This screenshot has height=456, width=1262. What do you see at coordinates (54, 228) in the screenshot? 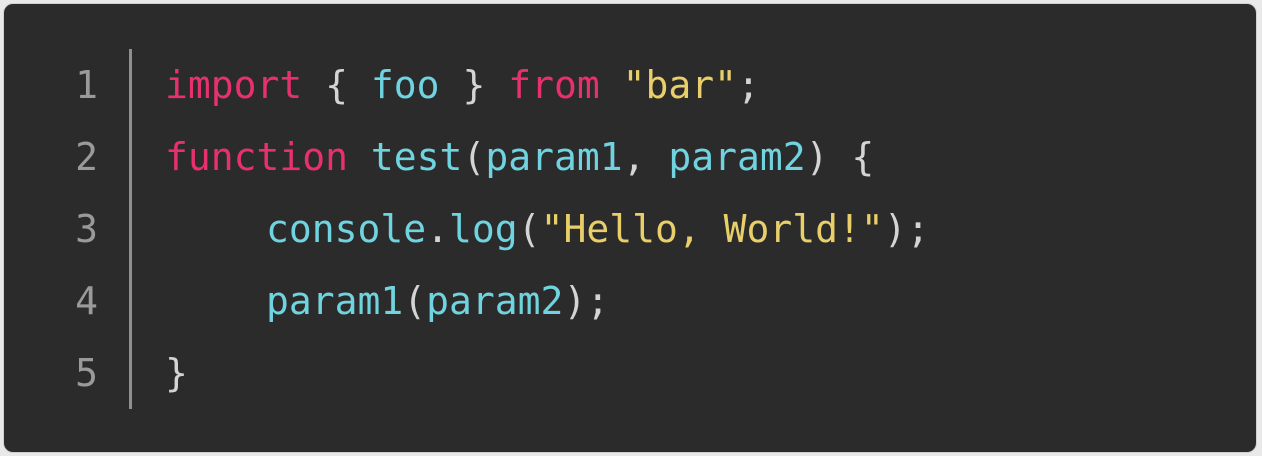
I see `line-number-gutter: 1 2 3 4 5` at bounding box center [54, 228].